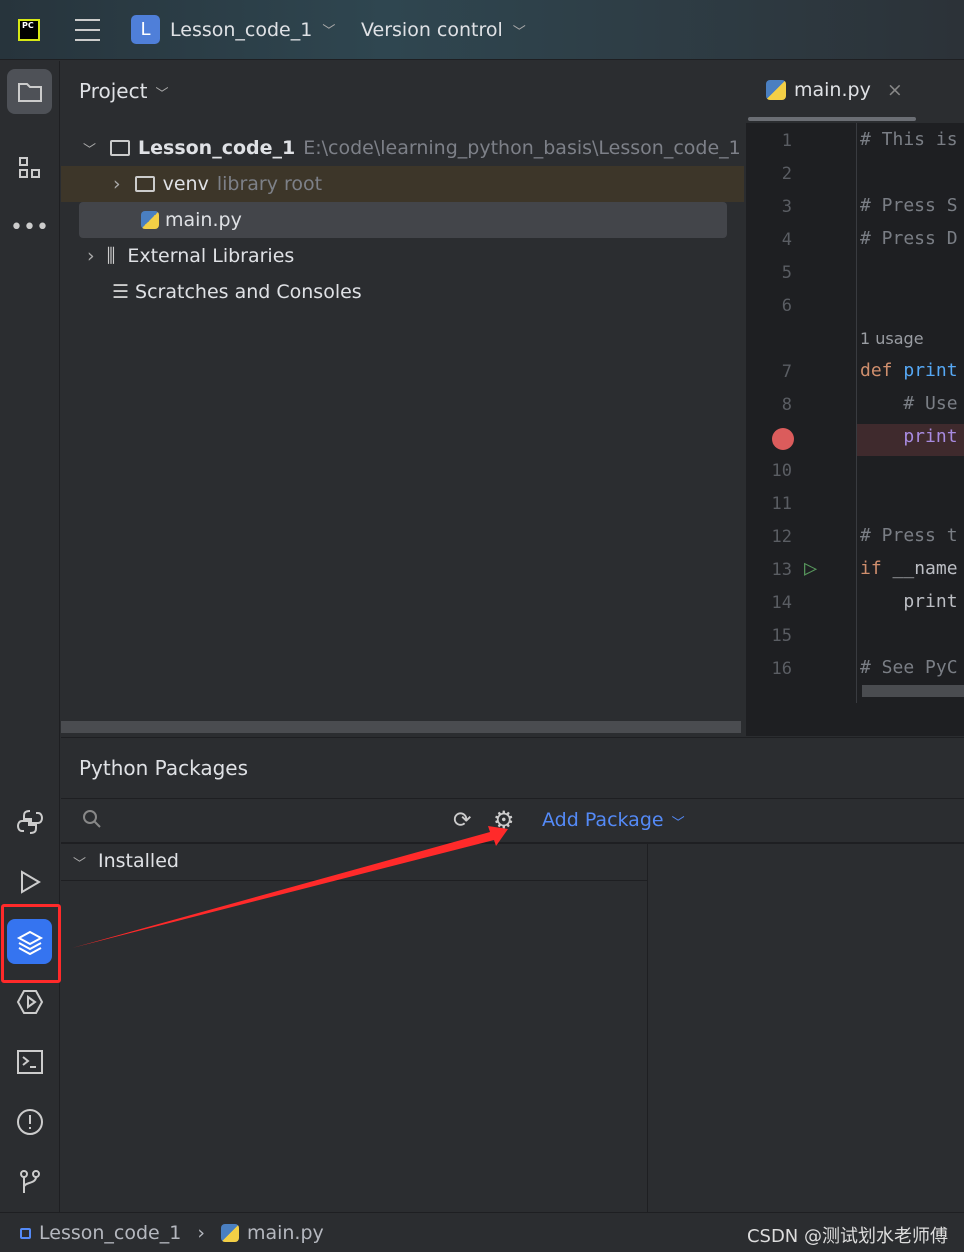  What do you see at coordinates (138, 861) in the screenshot?
I see `installed-label: Installed` at bounding box center [138, 861].